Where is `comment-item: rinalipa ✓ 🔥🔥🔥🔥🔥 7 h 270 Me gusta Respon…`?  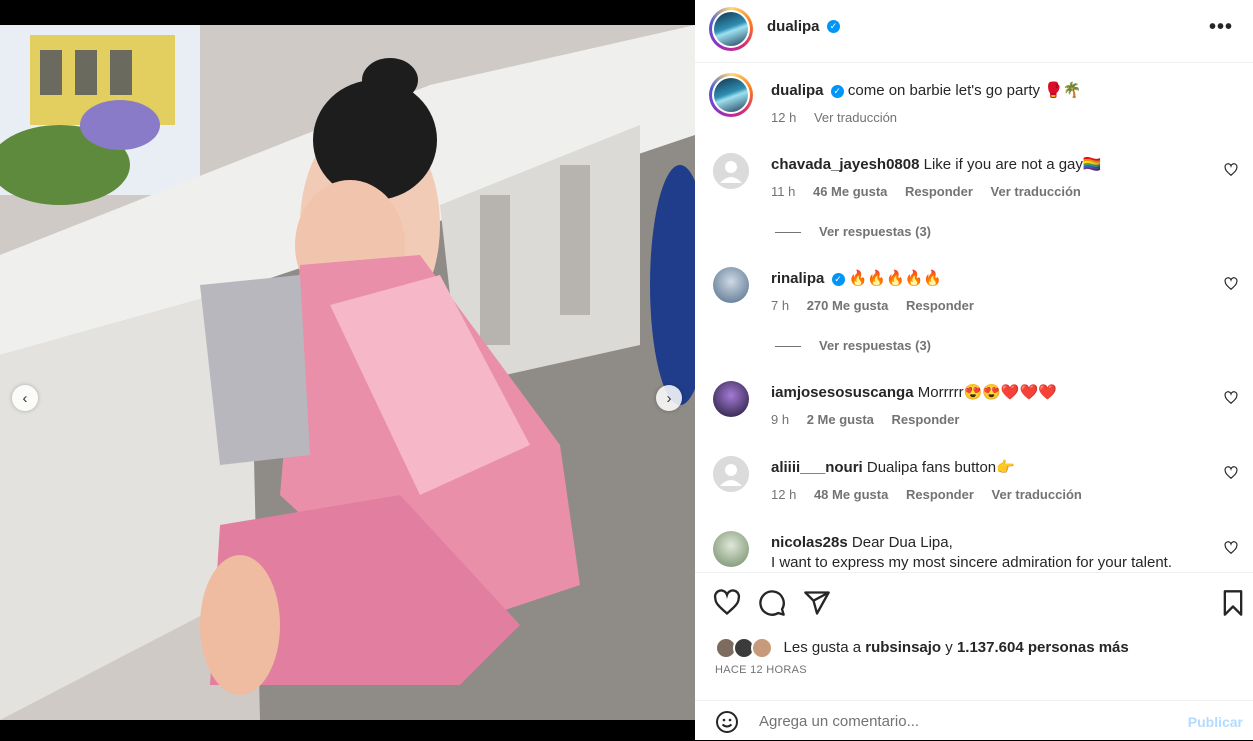
comment-item: rinalipa ✓ 🔥🔥🔥🔥🔥 7 h 270 Me gusta Respon… is located at coordinates (975, 297).